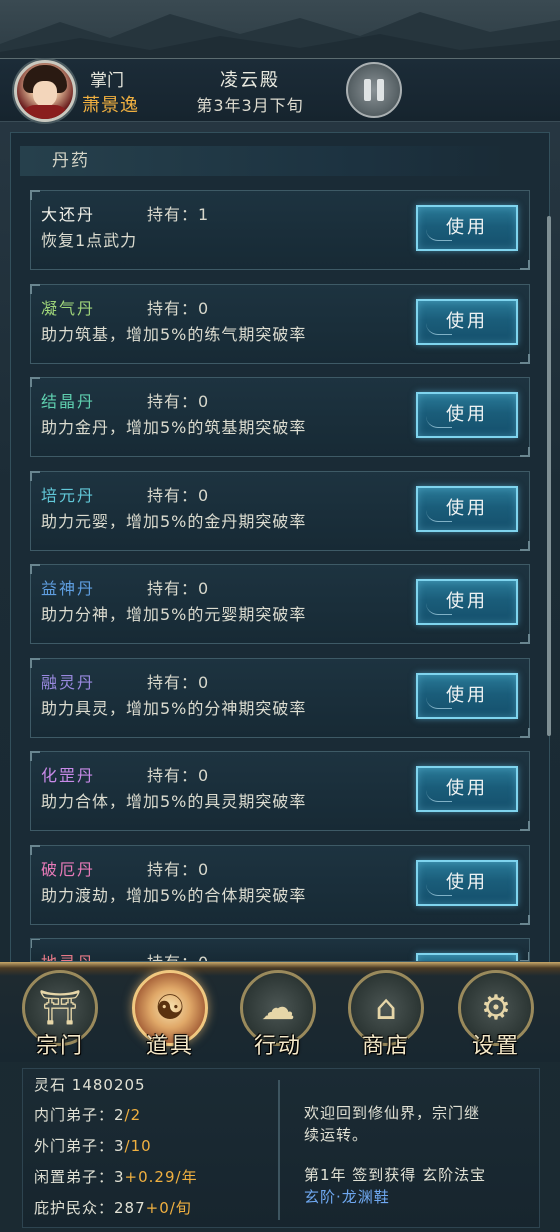  What do you see at coordinates (89, 240) in the screenshot?
I see `item-description: 恢复1点武力` at bounding box center [89, 240].